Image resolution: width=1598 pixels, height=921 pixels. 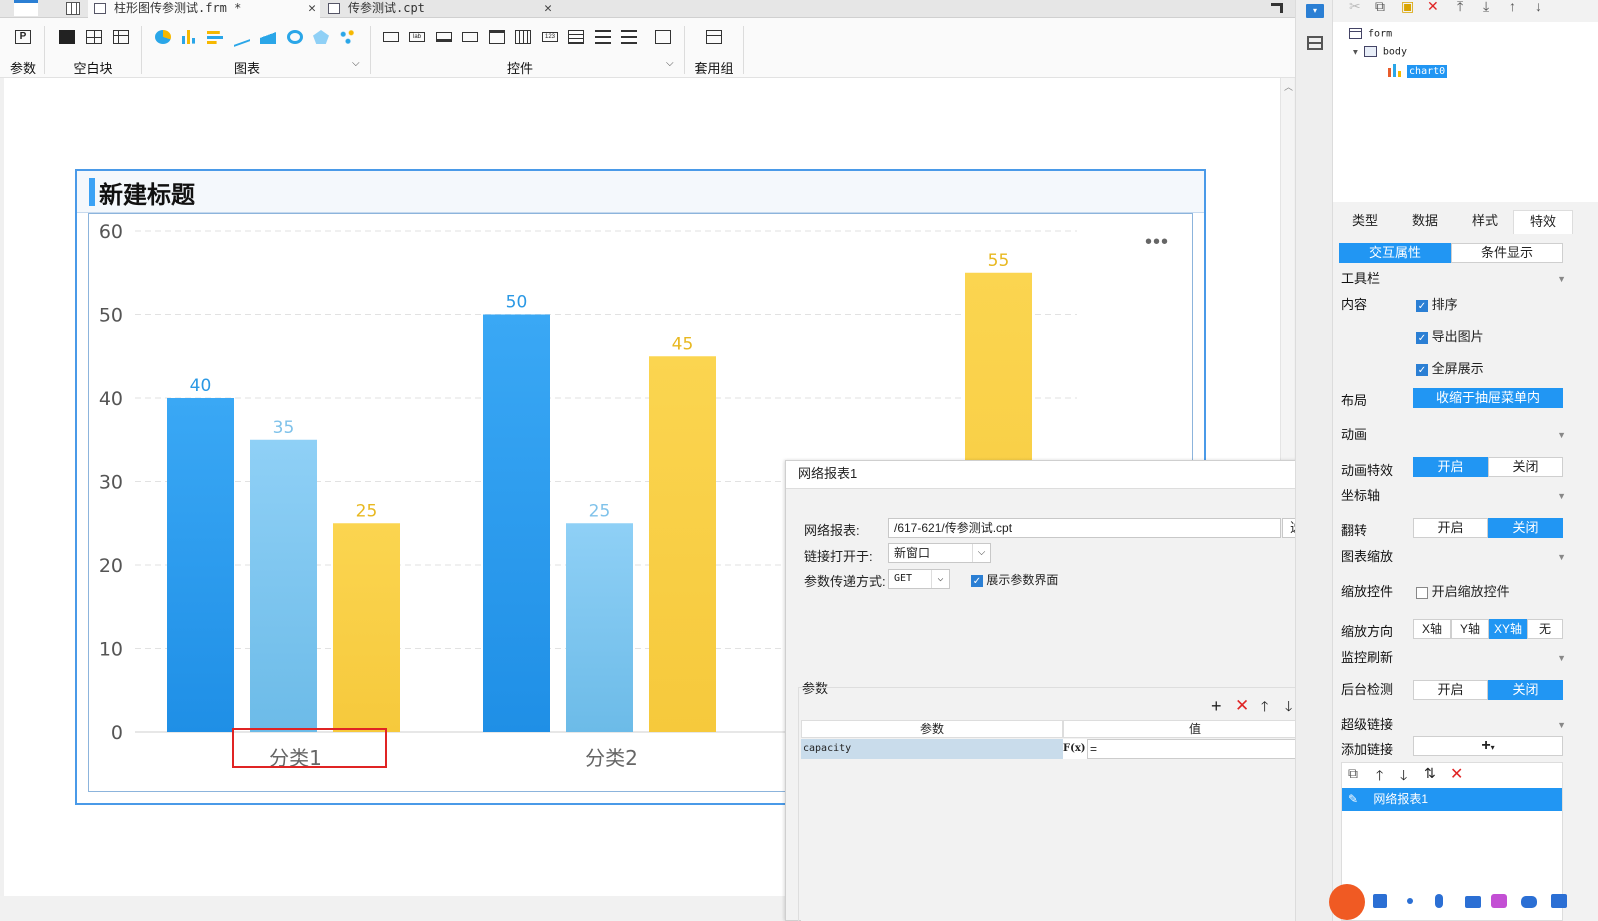 What do you see at coordinates (1486, 7) in the screenshot?
I see `move-bottom-icon: ⤓` at bounding box center [1486, 7].